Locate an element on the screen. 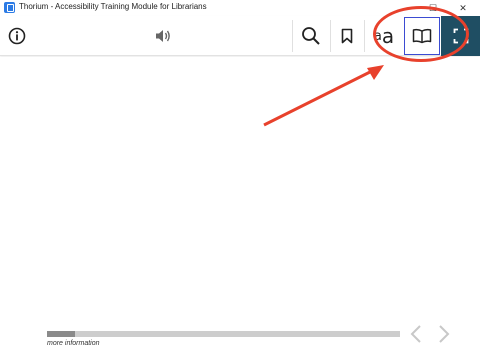 This screenshot has width=480, height=352. progress-fill is located at coordinates (61, 334).